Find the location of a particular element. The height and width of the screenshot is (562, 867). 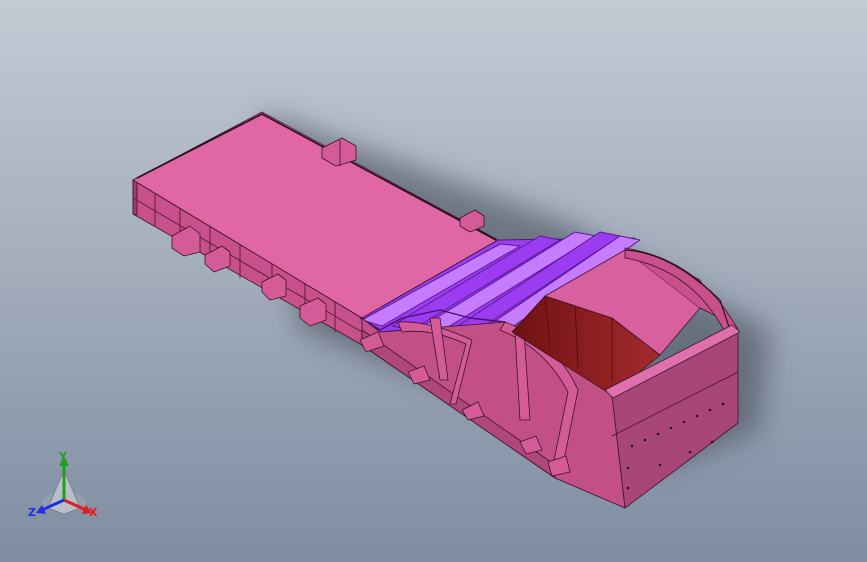

triad-z-label: Z is located at coordinates (32, 512).